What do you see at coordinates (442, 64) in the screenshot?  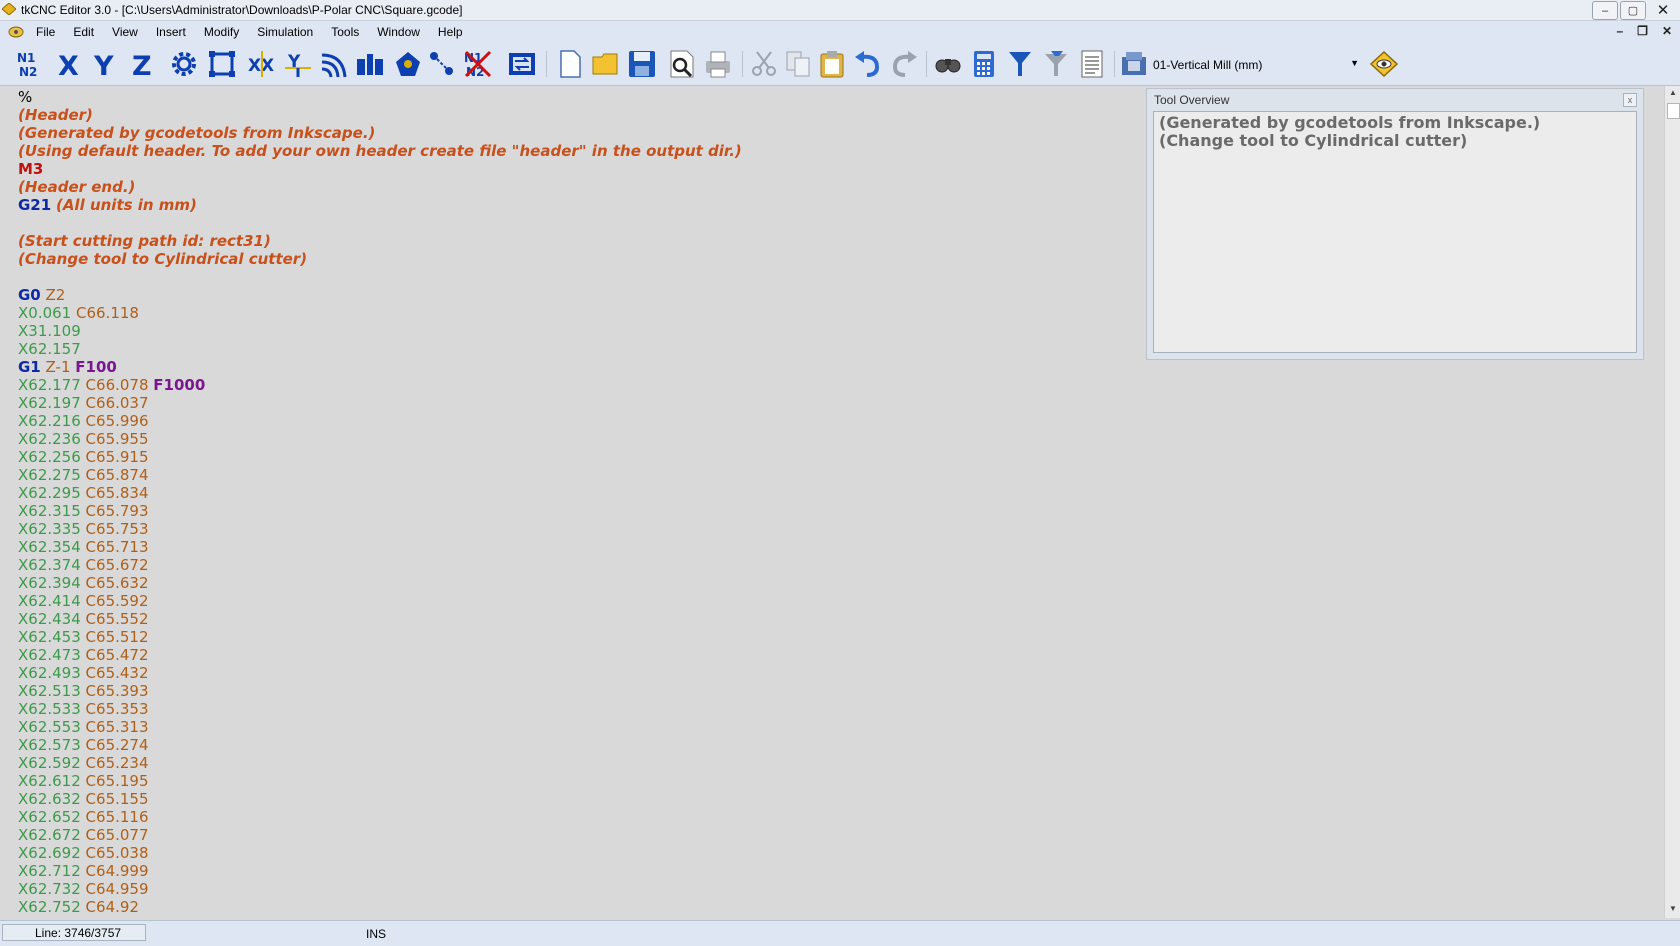 I see `scale-icon` at bounding box center [442, 64].